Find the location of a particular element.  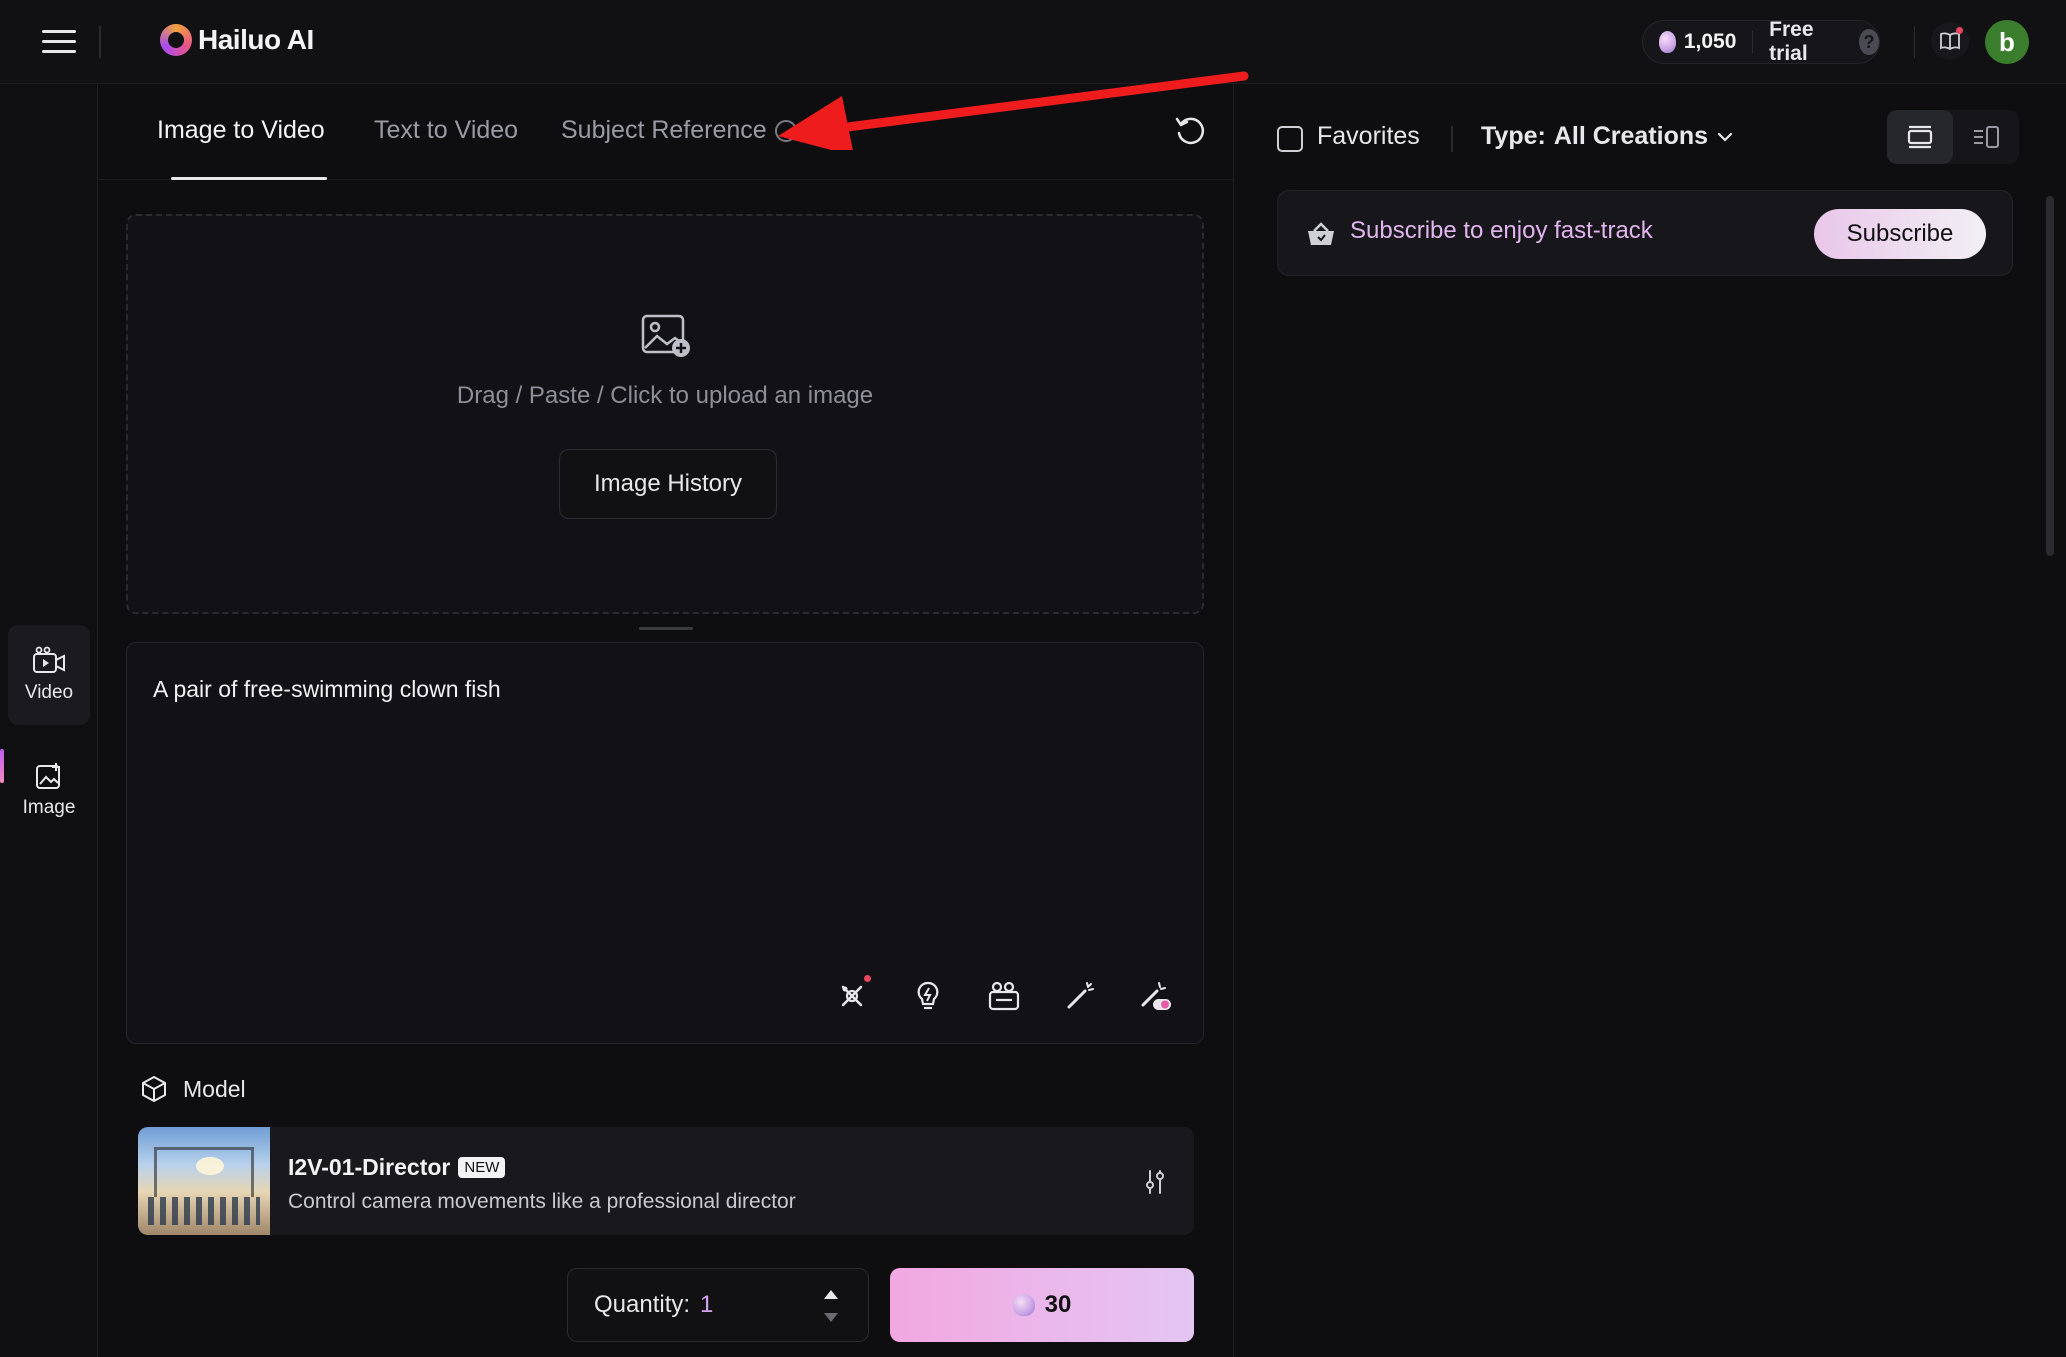

magic-wand-icon is located at coordinates (1080, 996).